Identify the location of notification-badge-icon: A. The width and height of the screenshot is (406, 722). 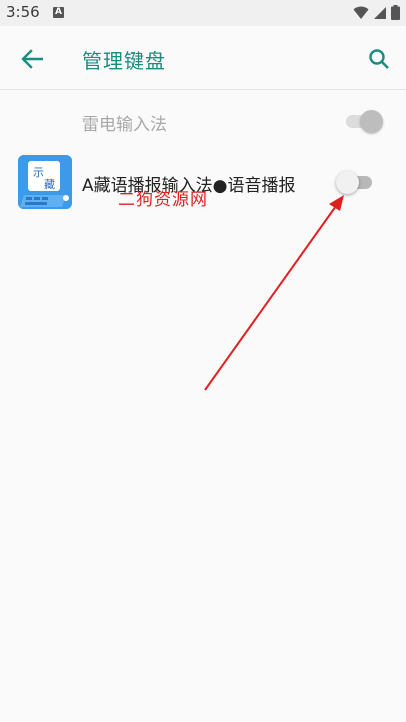
(58, 12).